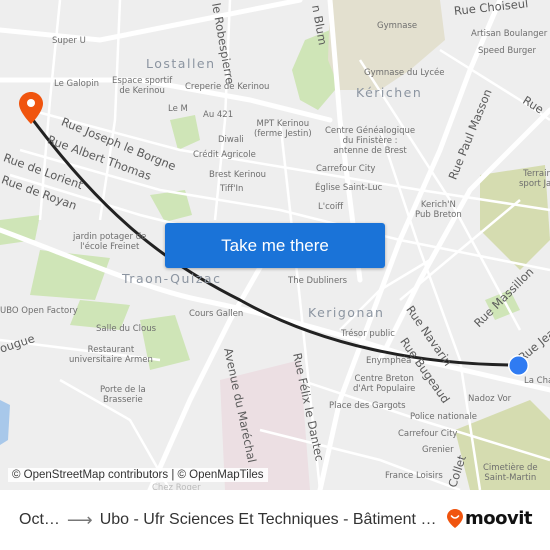 The height and width of the screenshot is (550, 550). Describe the element at coordinates (216, 314) in the screenshot. I see `poi-label: Cours Gallen` at that location.